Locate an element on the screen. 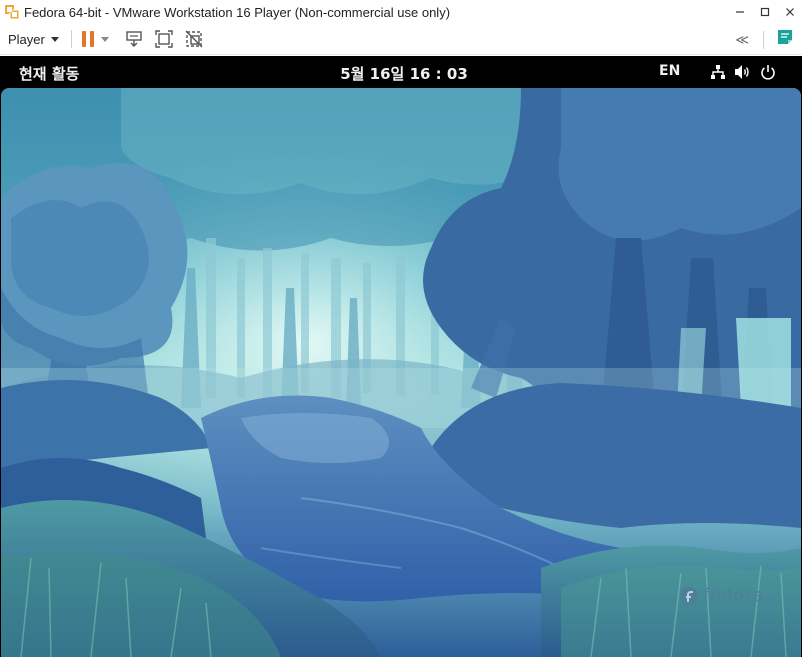  minimize-icon is located at coordinates (739, 12).